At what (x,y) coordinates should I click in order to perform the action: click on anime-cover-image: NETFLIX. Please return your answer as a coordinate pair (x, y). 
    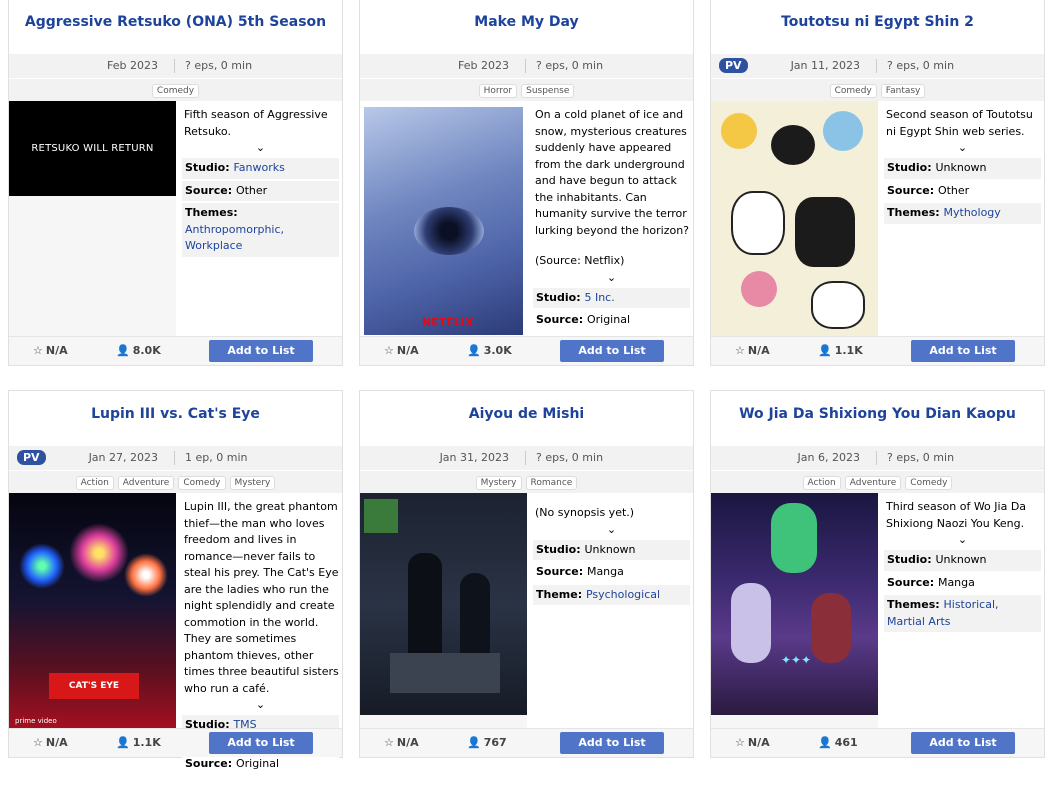
    Looking at the image, I should click on (443, 221).